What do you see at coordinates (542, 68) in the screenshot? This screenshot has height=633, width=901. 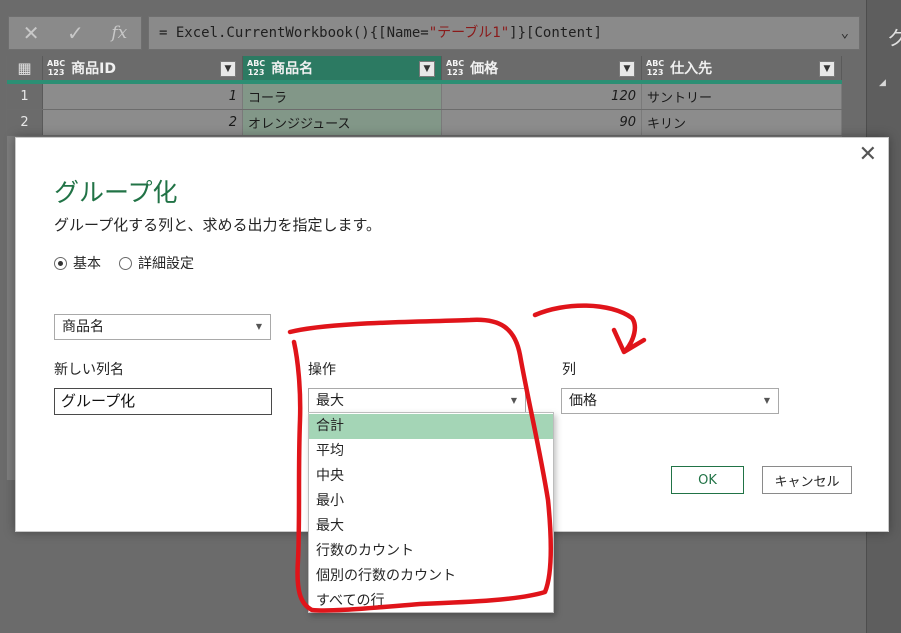 I see `column-header-price: ABC 123 価格 ▼` at bounding box center [542, 68].